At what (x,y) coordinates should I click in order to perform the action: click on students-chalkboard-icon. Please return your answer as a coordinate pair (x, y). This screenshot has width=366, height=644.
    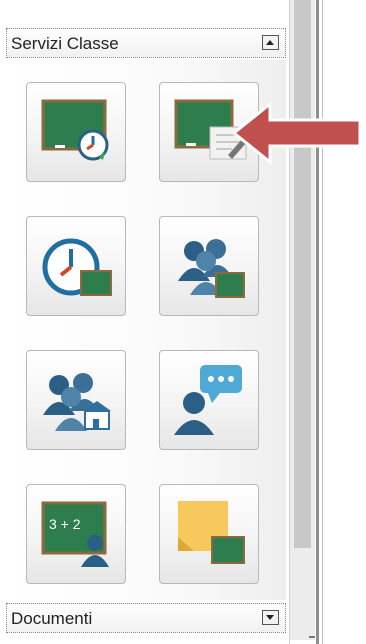
    Looking at the image, I should click on (211, 268).